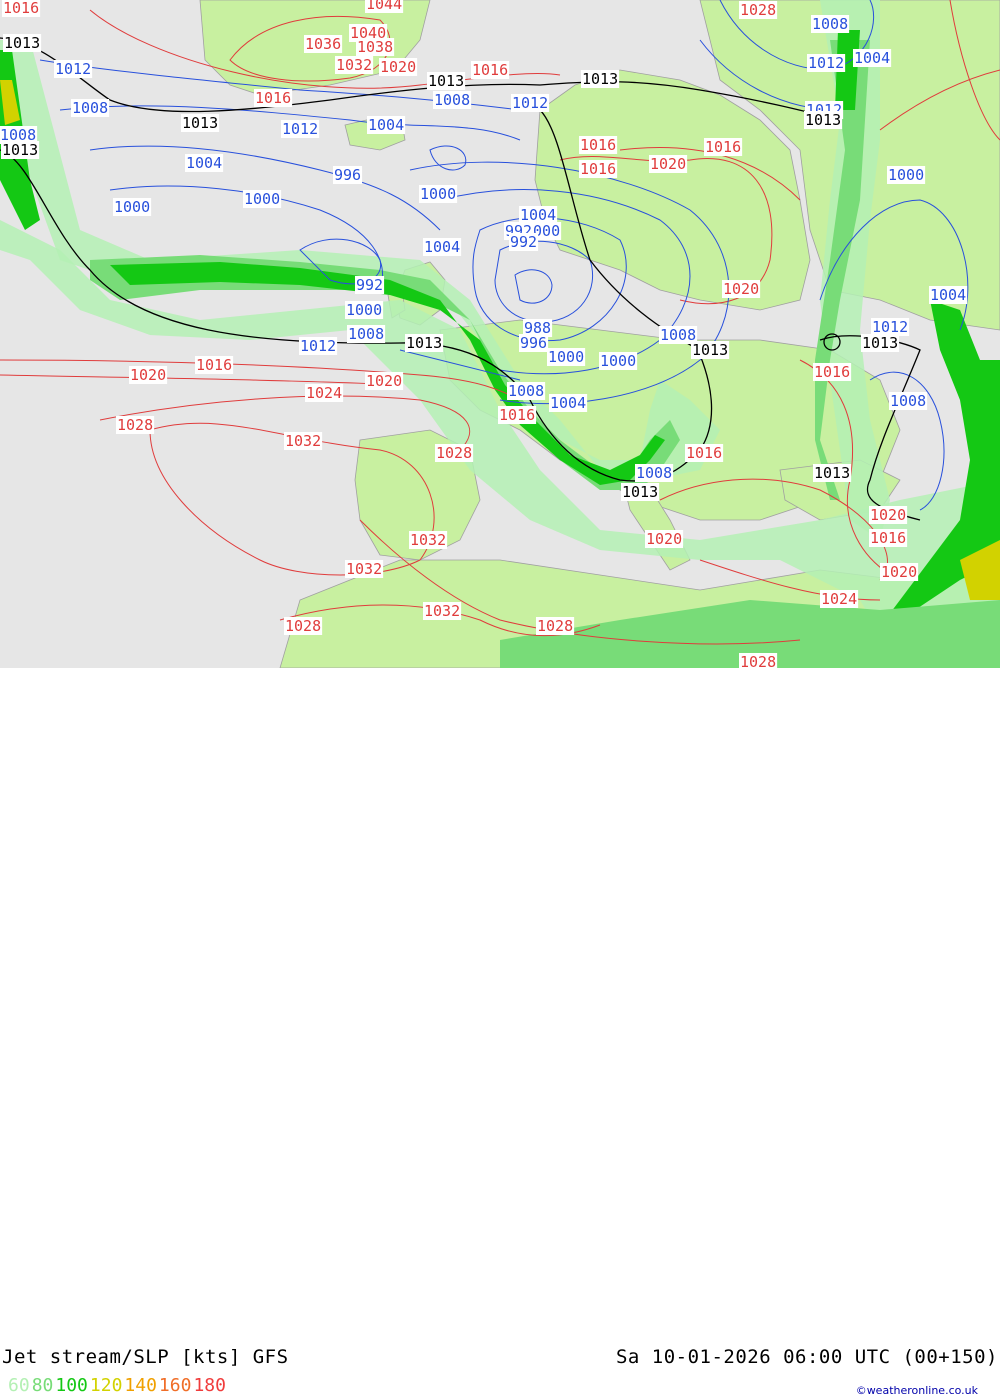  I want to click on forecast-datetime: Sa 10-01-2026 06:00 UTC (00+150), so click(806, 1357).